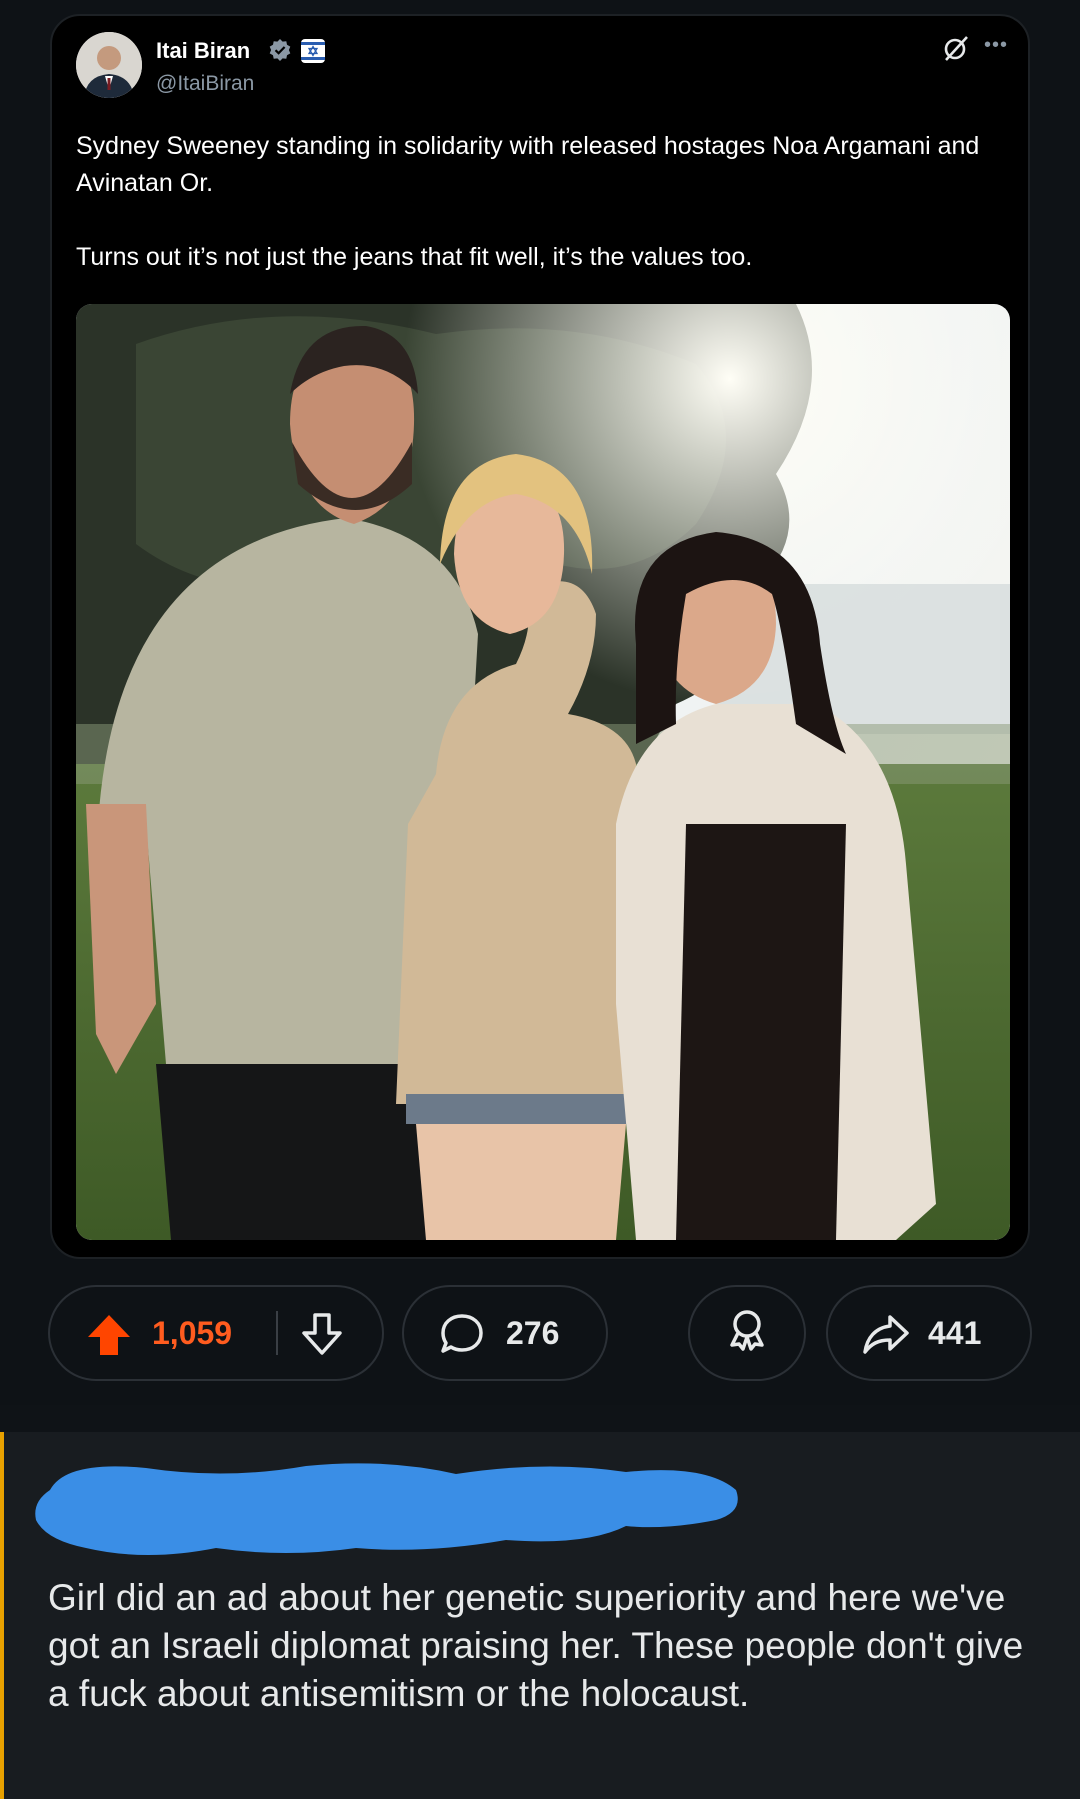  I want to click on vote-control: 1,059, so click(216, 1333).